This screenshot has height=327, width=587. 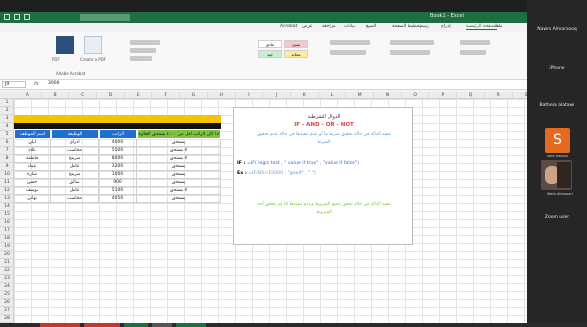 What do you see at coordinates (139, 95) in the screenshot?
I see `column-header: E` at bounding box center [139, 95].